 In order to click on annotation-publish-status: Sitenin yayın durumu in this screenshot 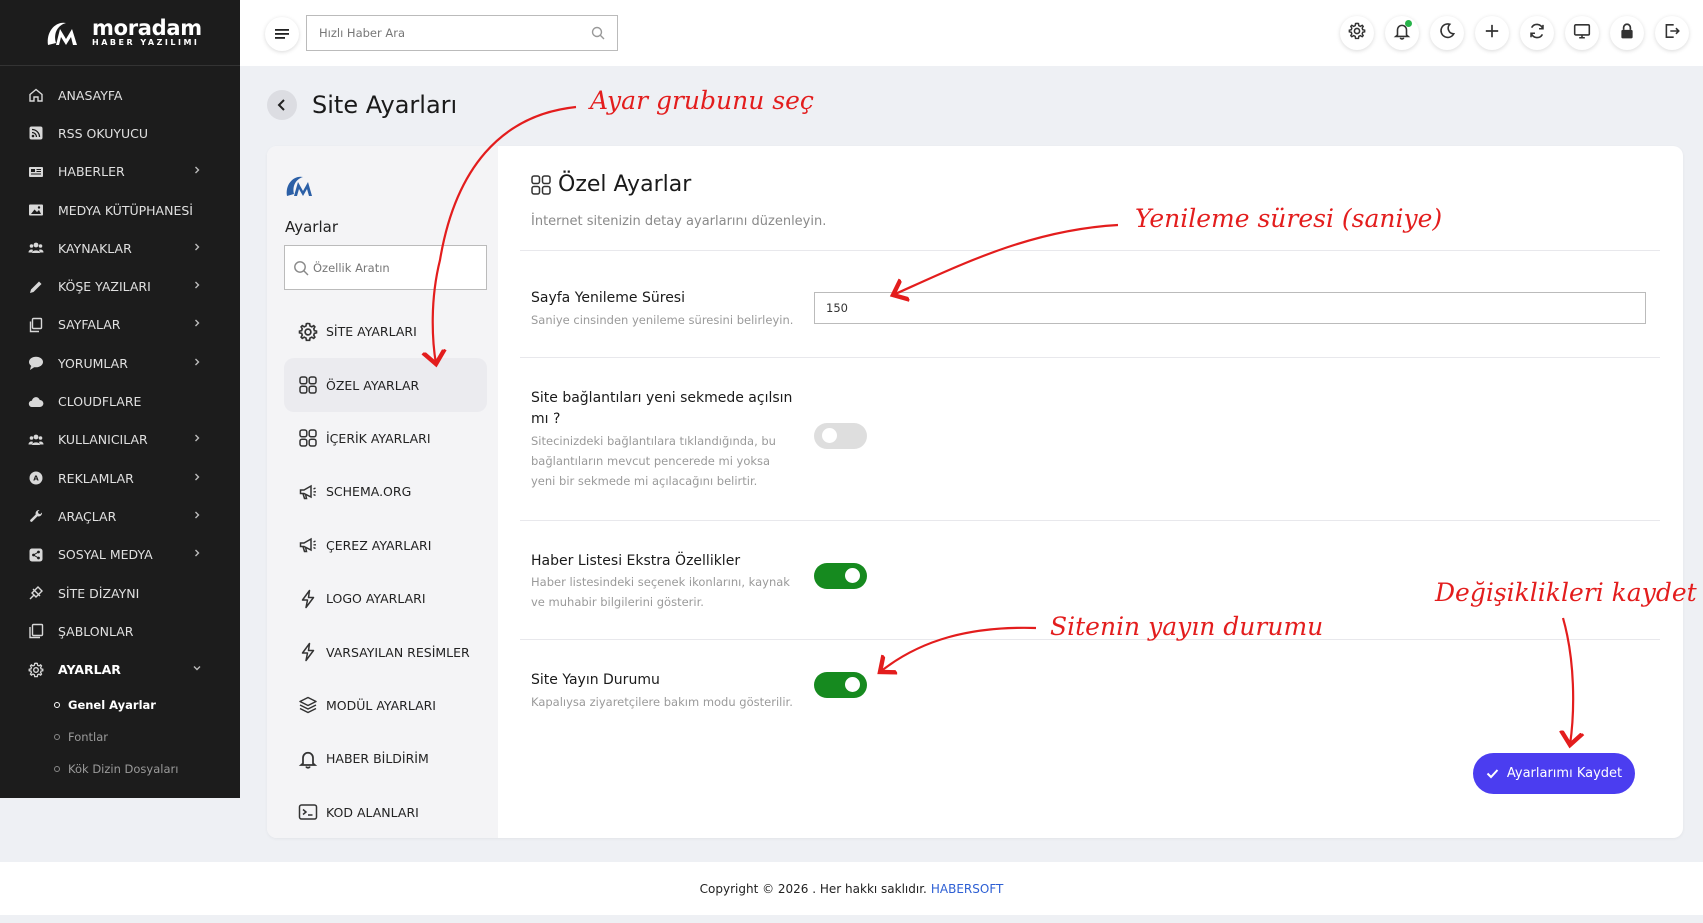, I will do `click(1187, 626)`.